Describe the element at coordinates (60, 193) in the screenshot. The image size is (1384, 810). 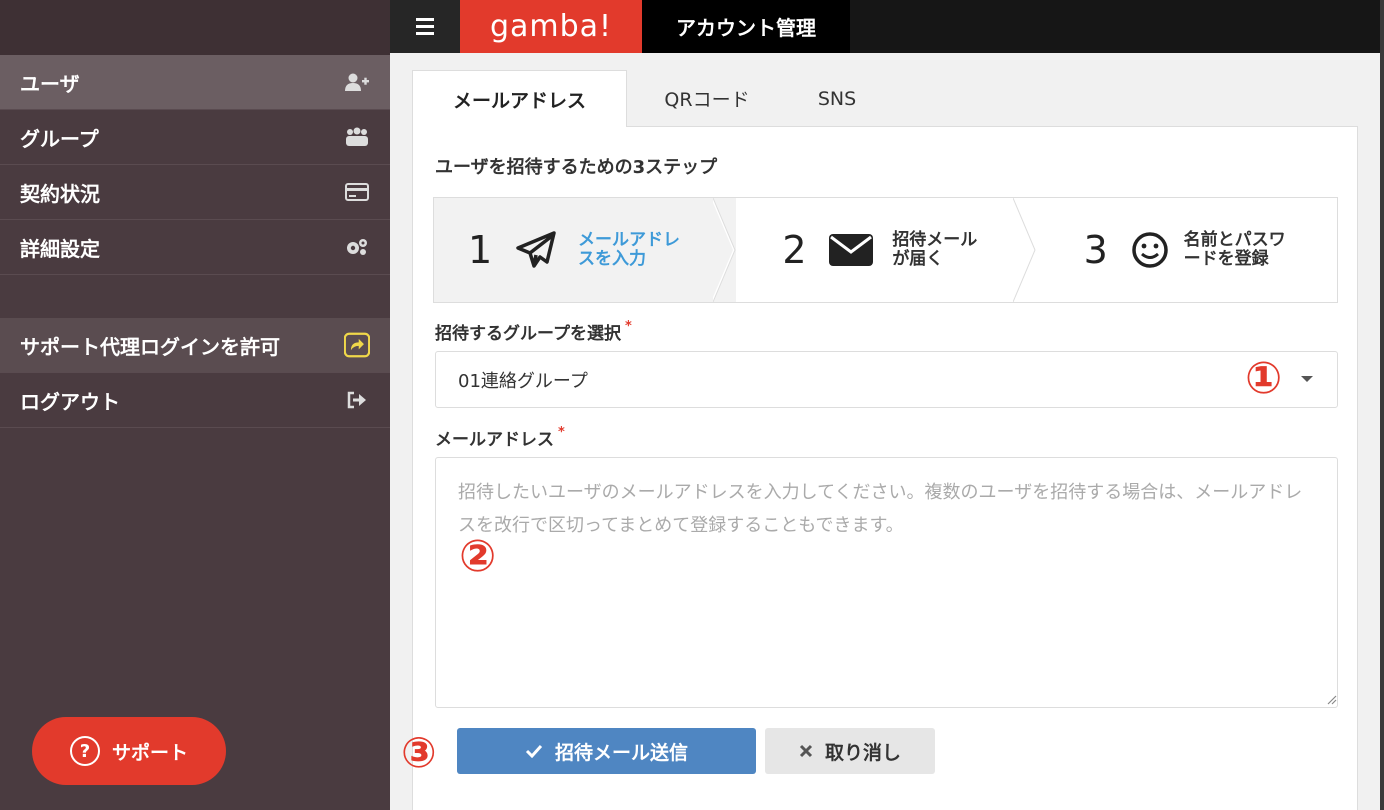
I see `sidebar-item-label: 契約状況` at that location.